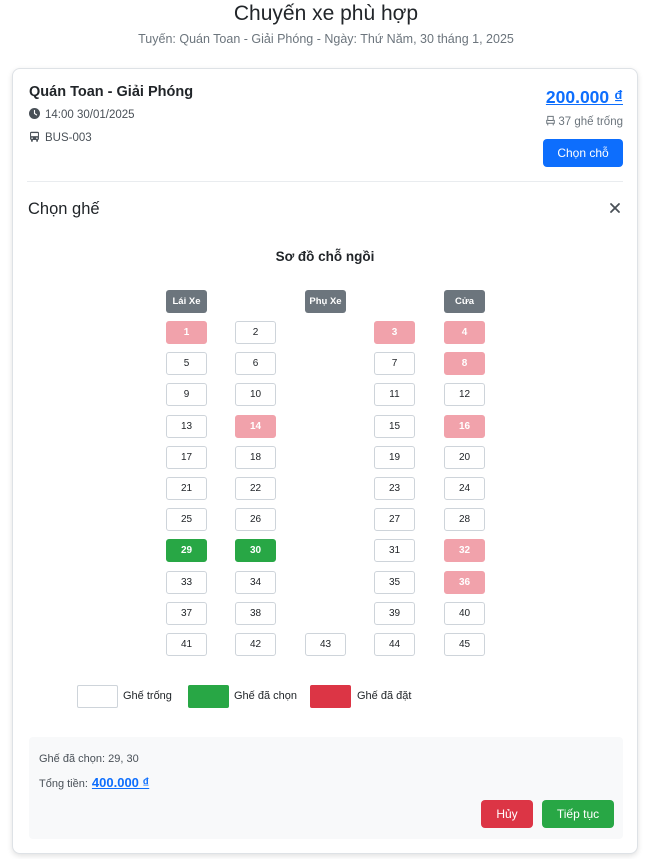 The height and width of the screenshot is (859, 652). Describe the element at coordinates (464, 644) in the screenshot. I see `seat-45: 45` at that location.